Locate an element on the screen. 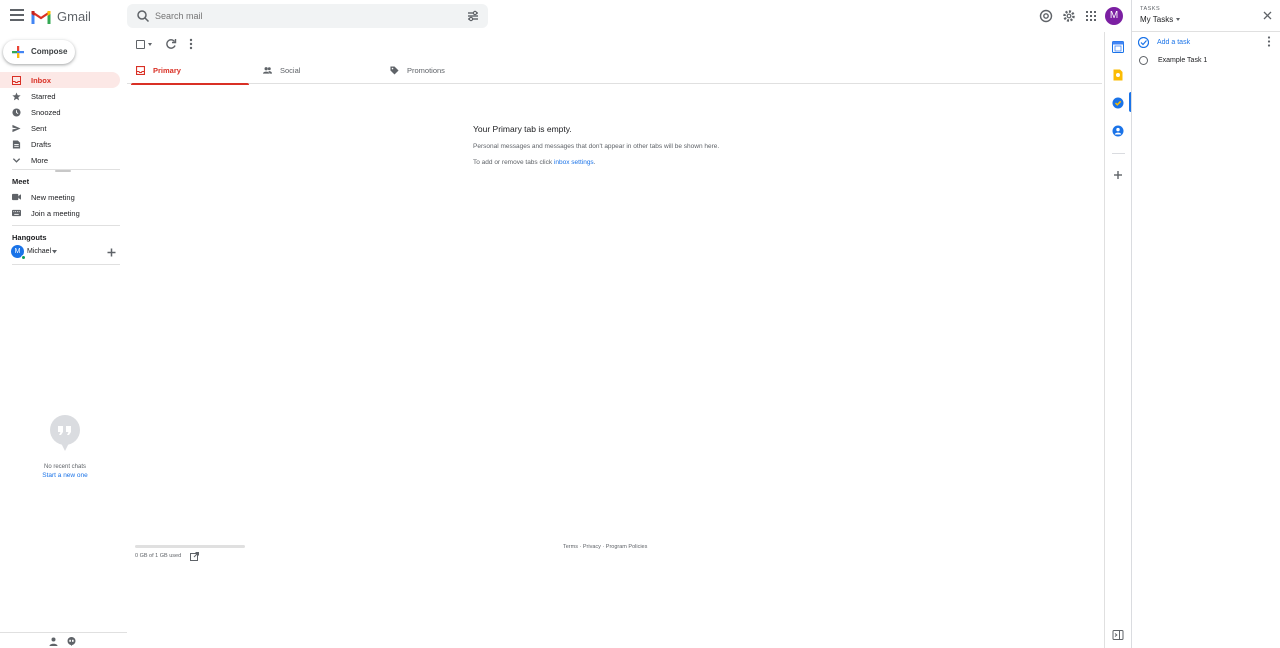 Image resolution: width=1280 pixels, height=648 pixels. search-bar is located at coordinates (307, 16).